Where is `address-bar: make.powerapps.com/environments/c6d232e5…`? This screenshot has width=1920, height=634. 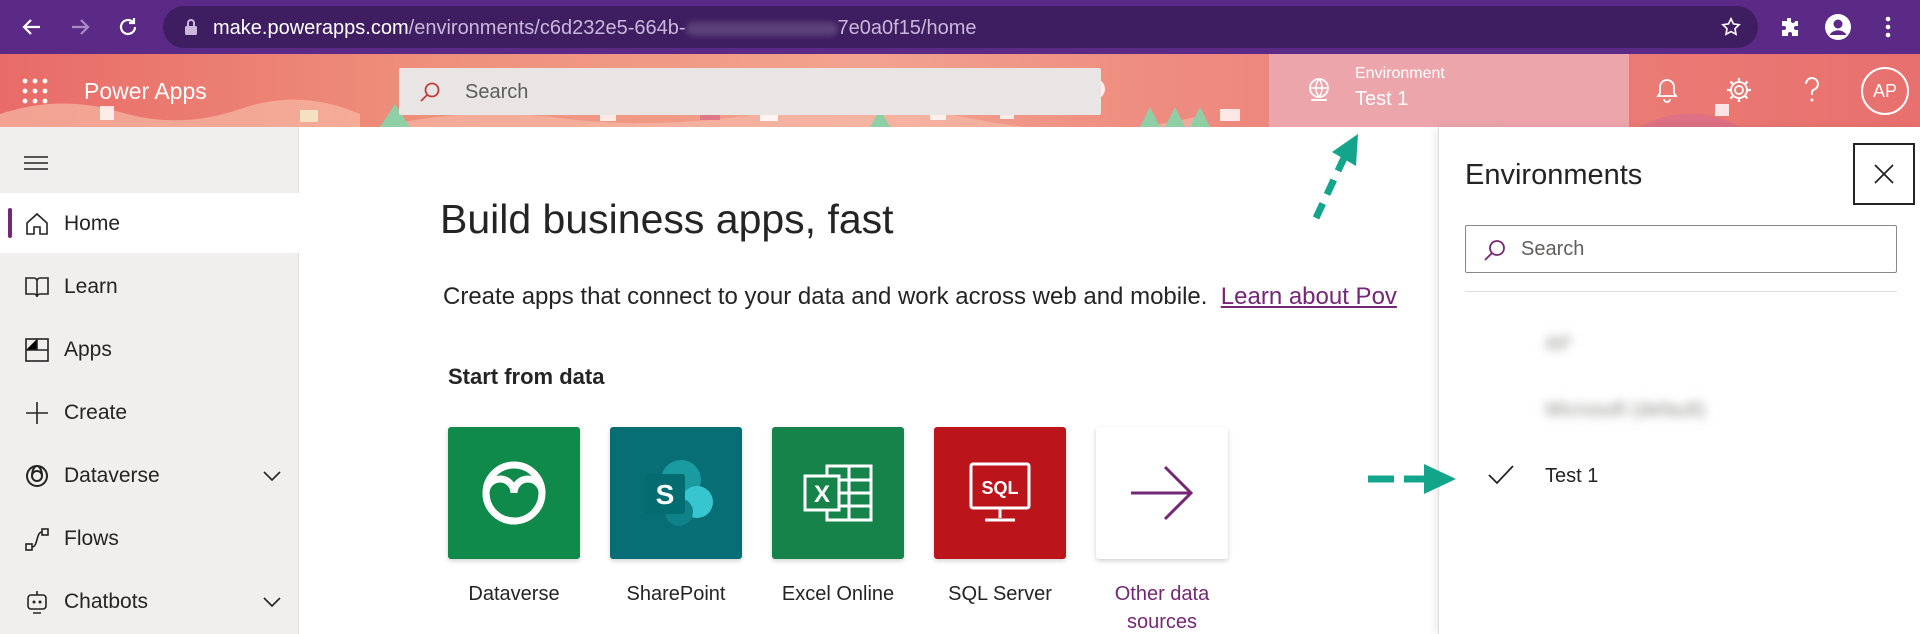
address-bar: make.powerapps.com/environments/c6d232e5… is located at coordinates (960, 27).